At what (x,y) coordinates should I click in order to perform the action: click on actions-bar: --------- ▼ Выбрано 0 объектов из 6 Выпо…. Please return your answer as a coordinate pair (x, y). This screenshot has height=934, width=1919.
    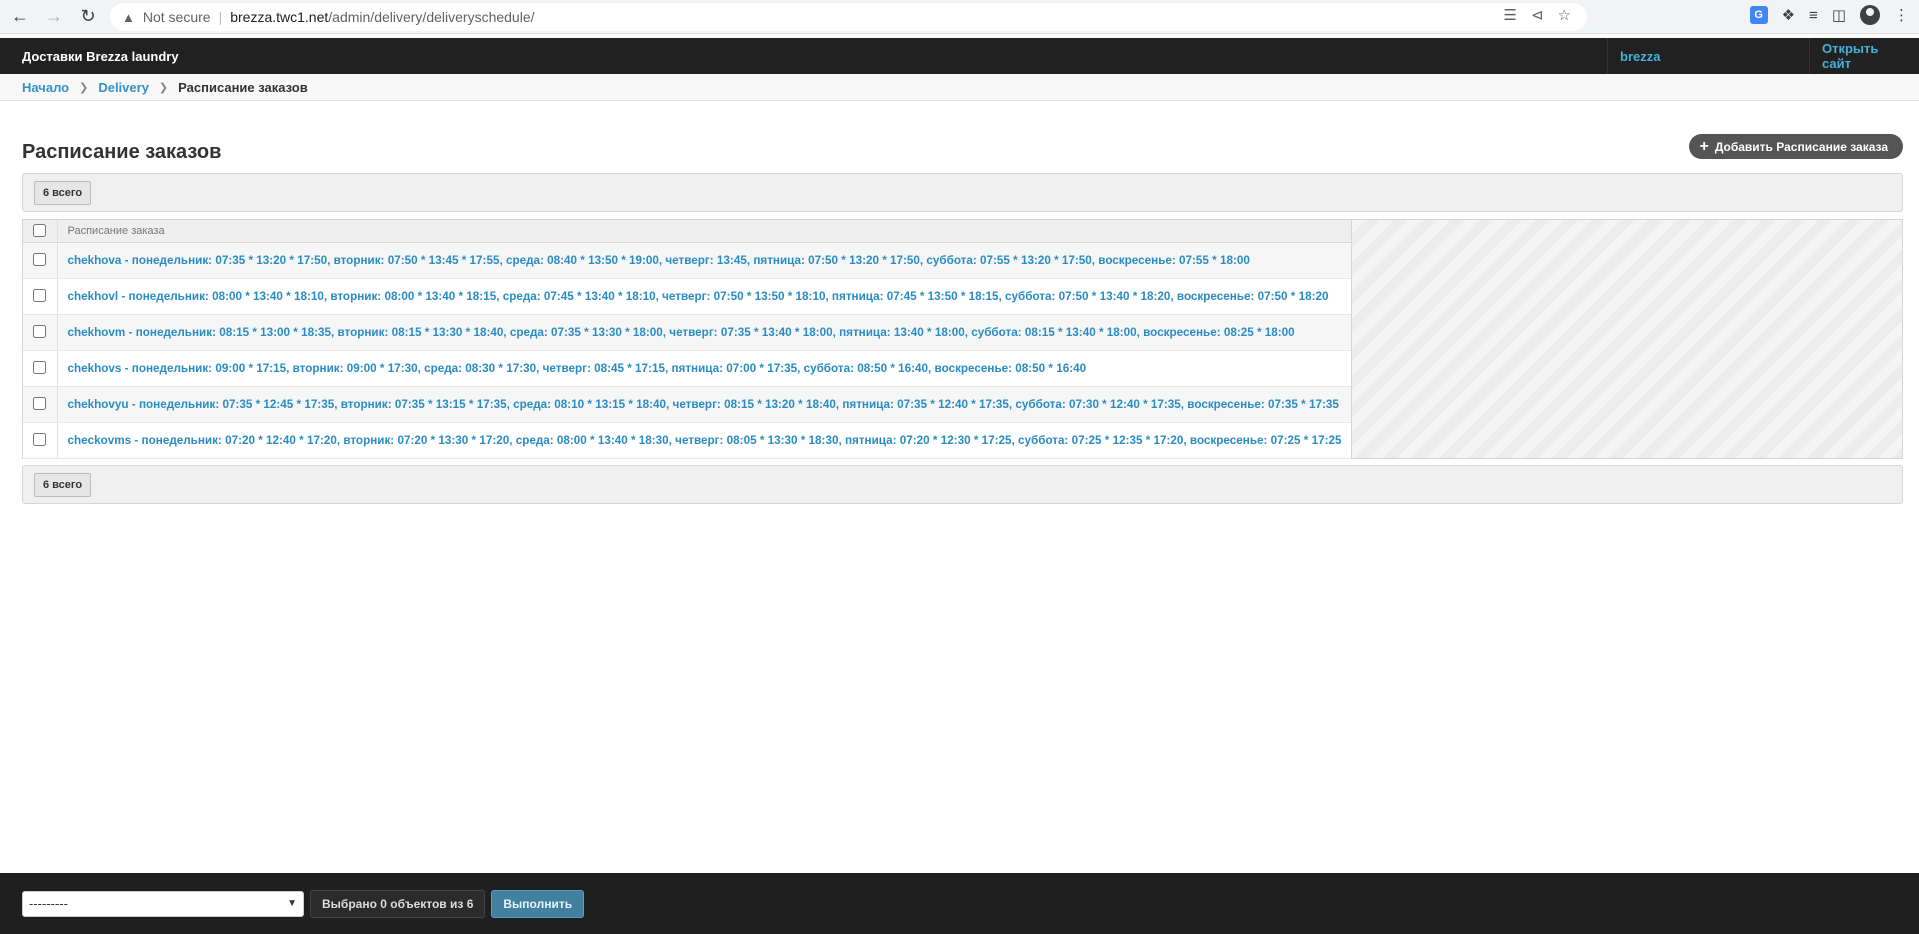
    Looking at the image, I should click on (959, 903).